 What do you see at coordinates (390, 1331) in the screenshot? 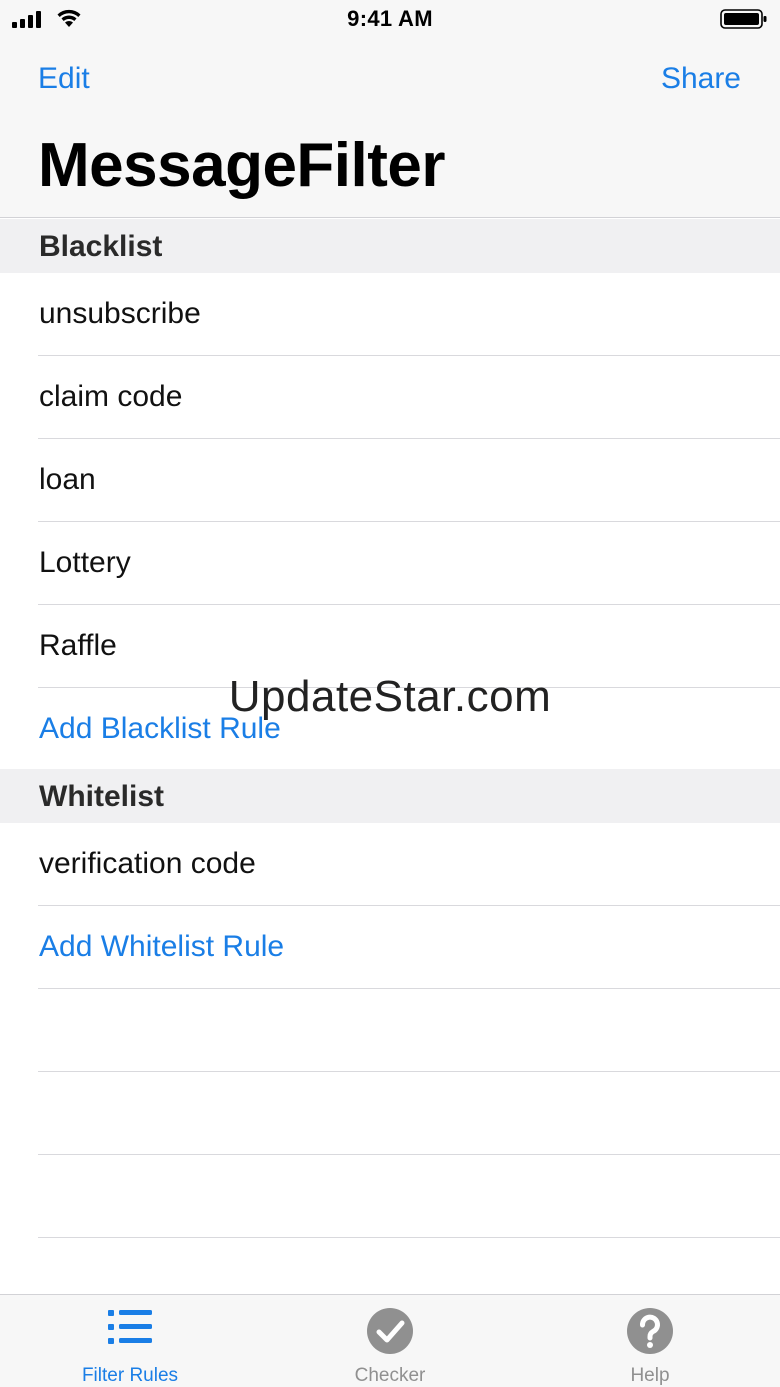
I see `checkmark-circle-icon` at bounding box center [390, 1331].